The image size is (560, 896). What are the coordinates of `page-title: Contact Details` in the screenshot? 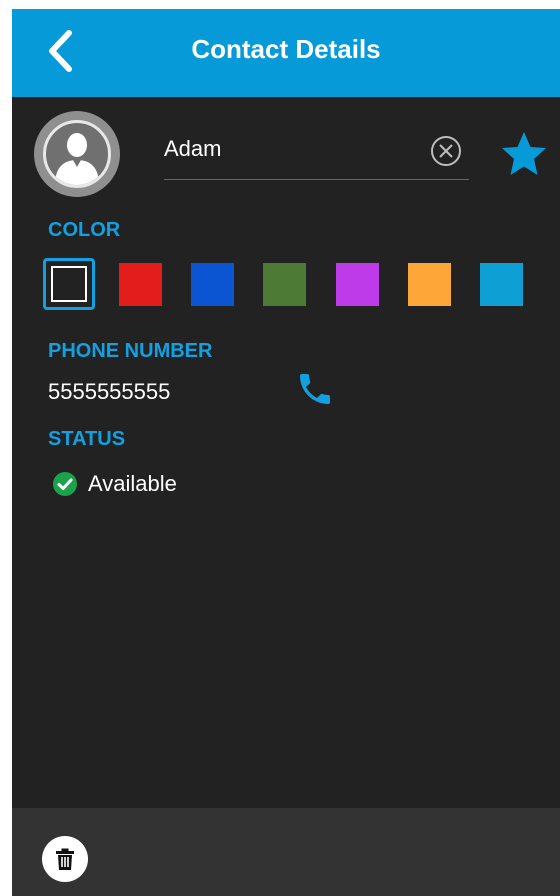 It's located at (286, 49).